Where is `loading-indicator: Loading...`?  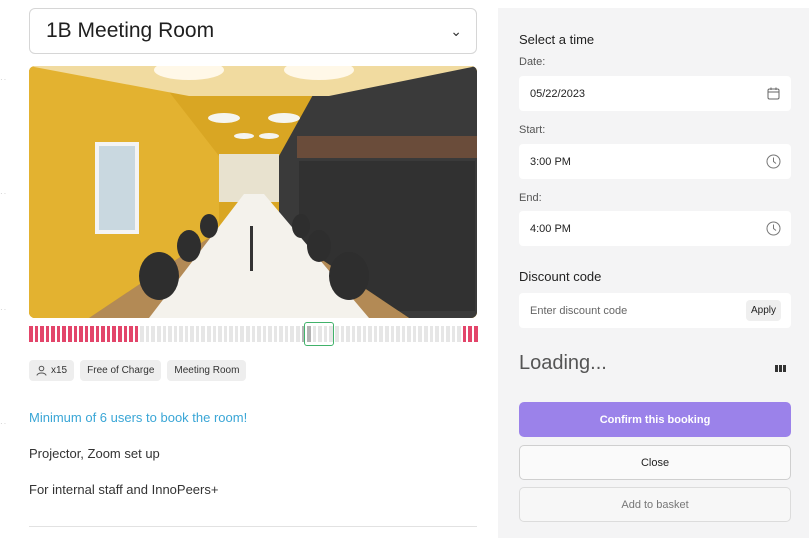
loading-indicator: Loading... is located at coordinates (563, 363).